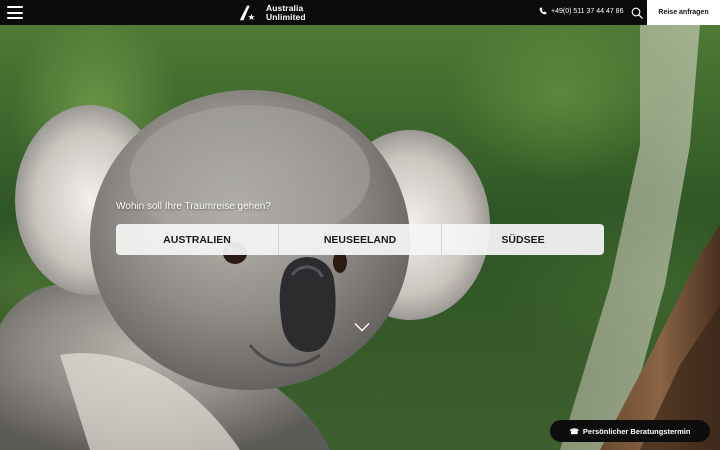  I want to click on chevron-down-icon, so click(362, 327).